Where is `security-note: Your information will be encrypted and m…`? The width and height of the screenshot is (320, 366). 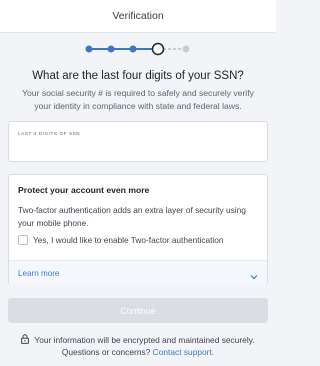 security-note: Your information will be encrypted and m… is located at coordinates (138, 340).